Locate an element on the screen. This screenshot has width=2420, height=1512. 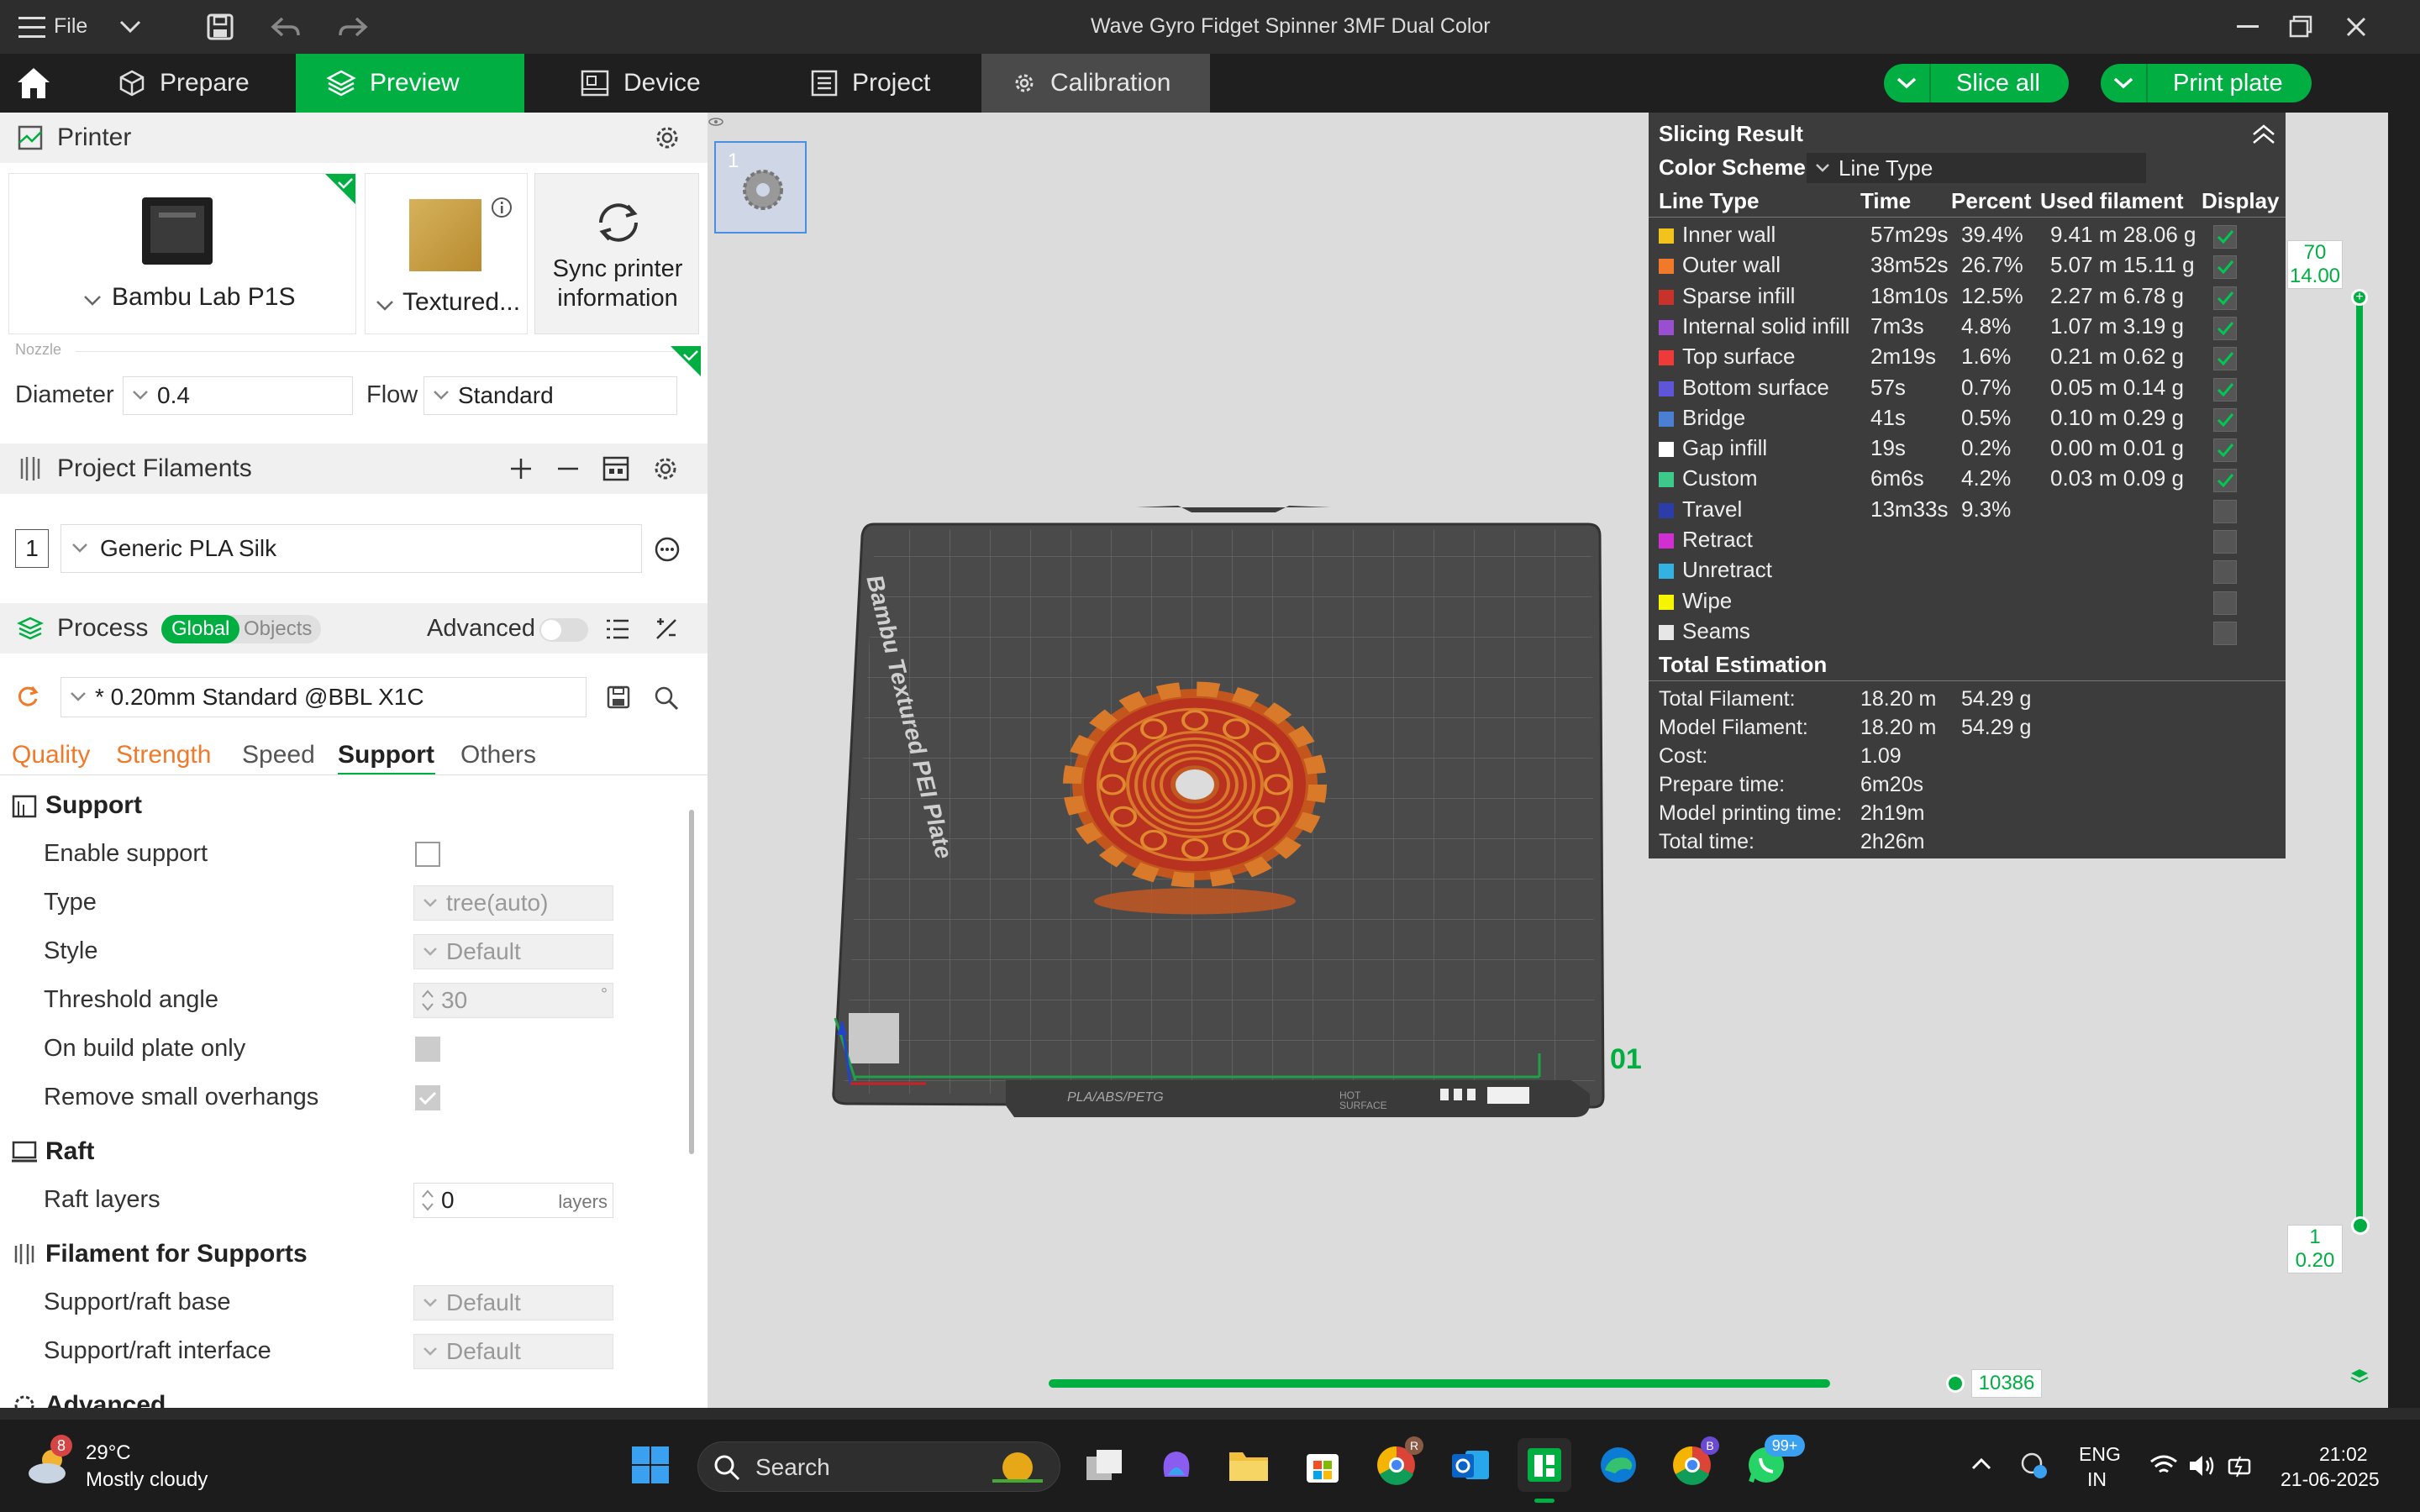
layer-slider-bottom-handle is located at coordinates (2360, 1225).